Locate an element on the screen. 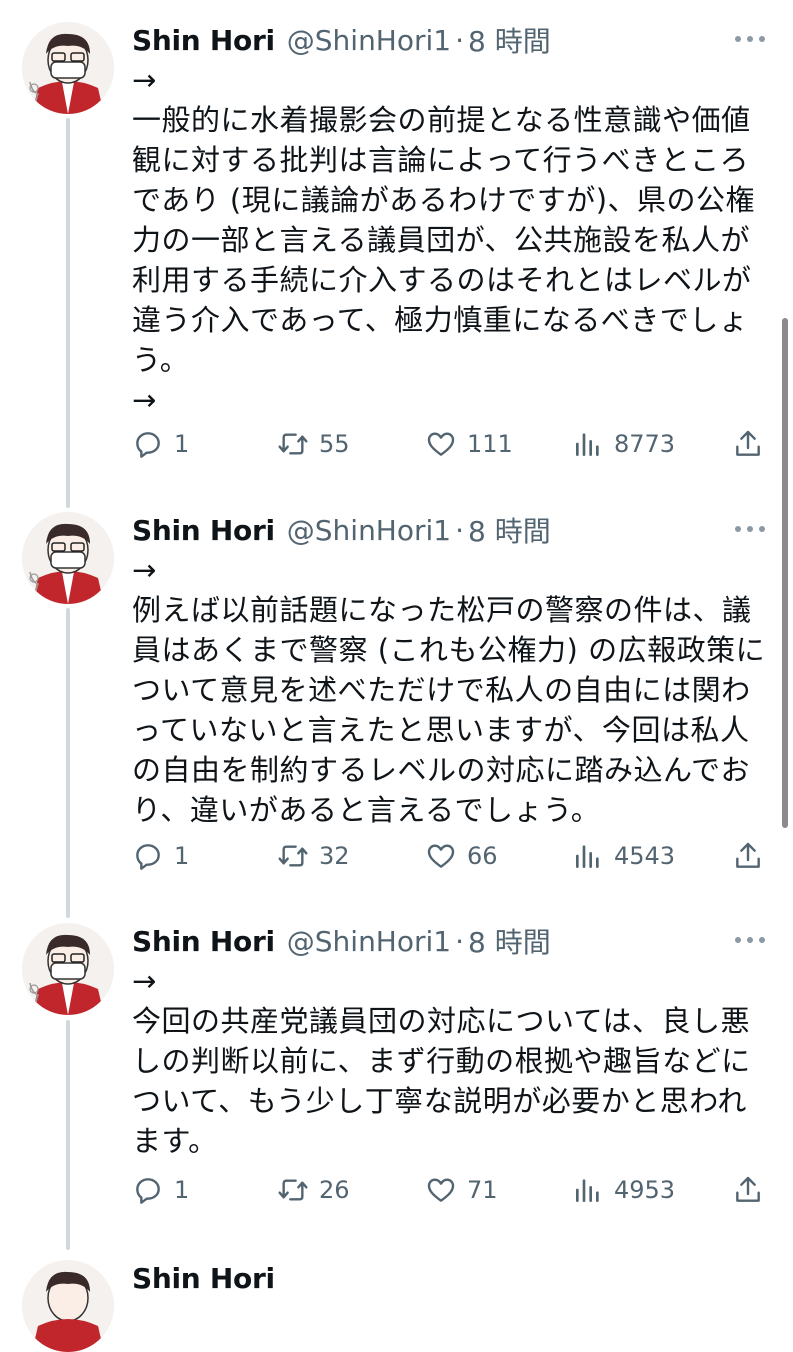 Image resolution: width=793 pixels, height=1352 pixels. views-count: 4543 is located at coordinates (645, 856).